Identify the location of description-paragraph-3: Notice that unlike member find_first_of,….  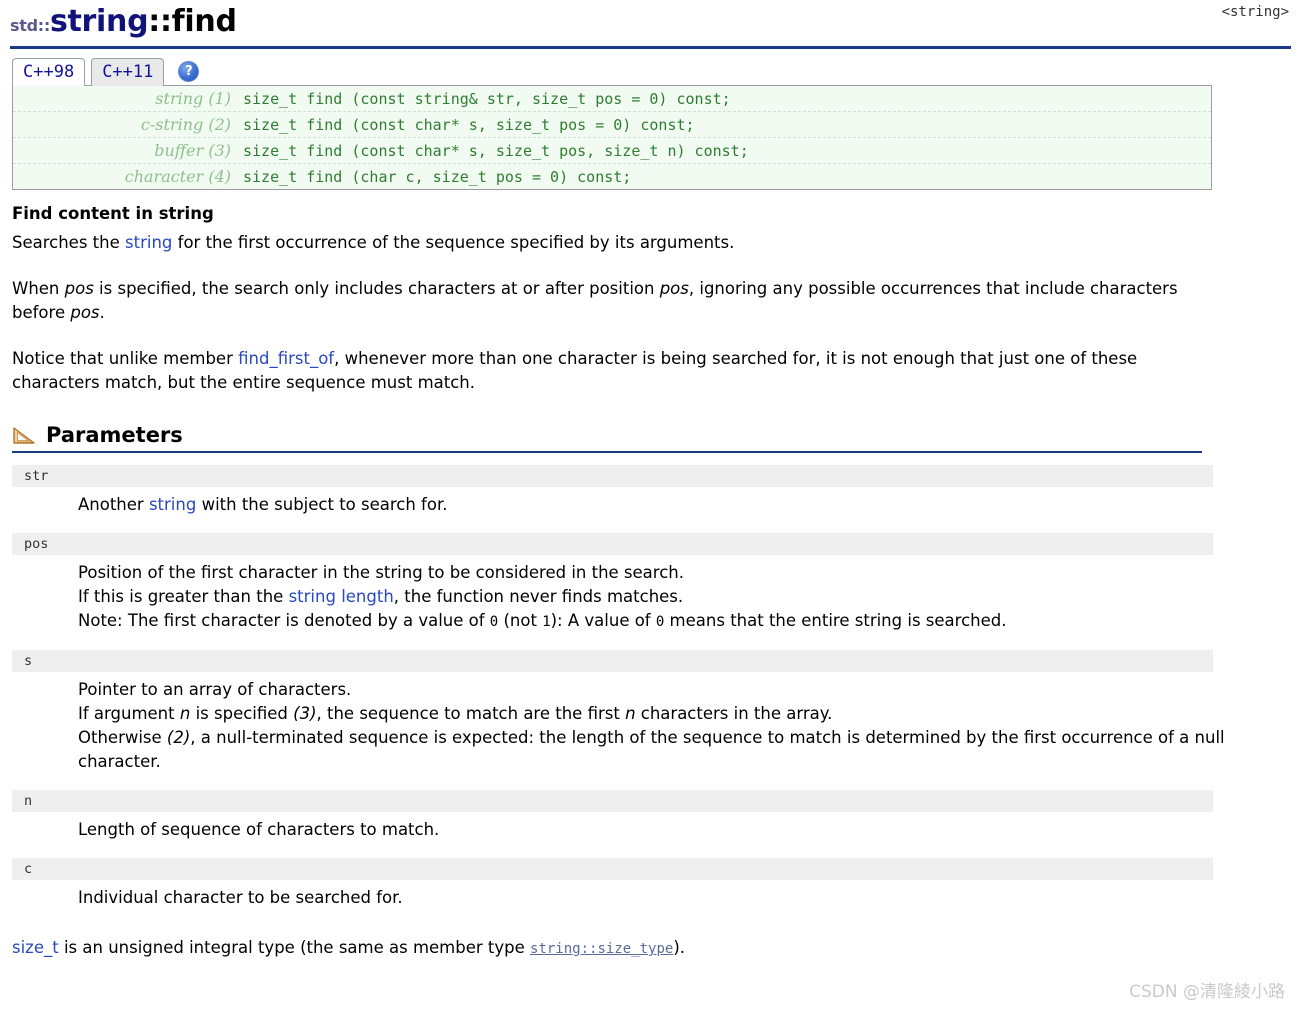
(607, 371).